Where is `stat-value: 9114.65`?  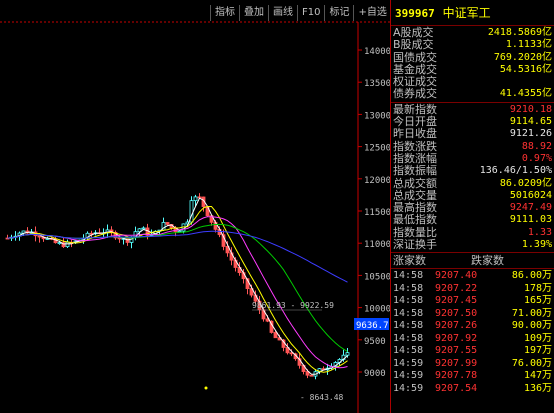
stat-value: 9114.65 is located at coordinates (530, 122).